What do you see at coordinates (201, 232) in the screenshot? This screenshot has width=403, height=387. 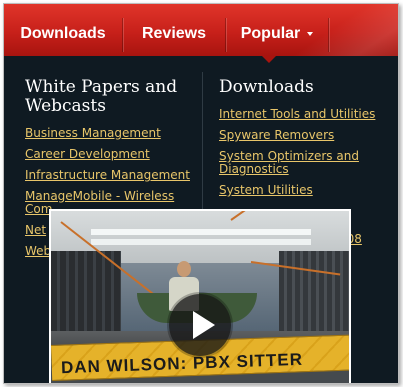 I see `video-scene-lights` at bounding box center [201, 232].